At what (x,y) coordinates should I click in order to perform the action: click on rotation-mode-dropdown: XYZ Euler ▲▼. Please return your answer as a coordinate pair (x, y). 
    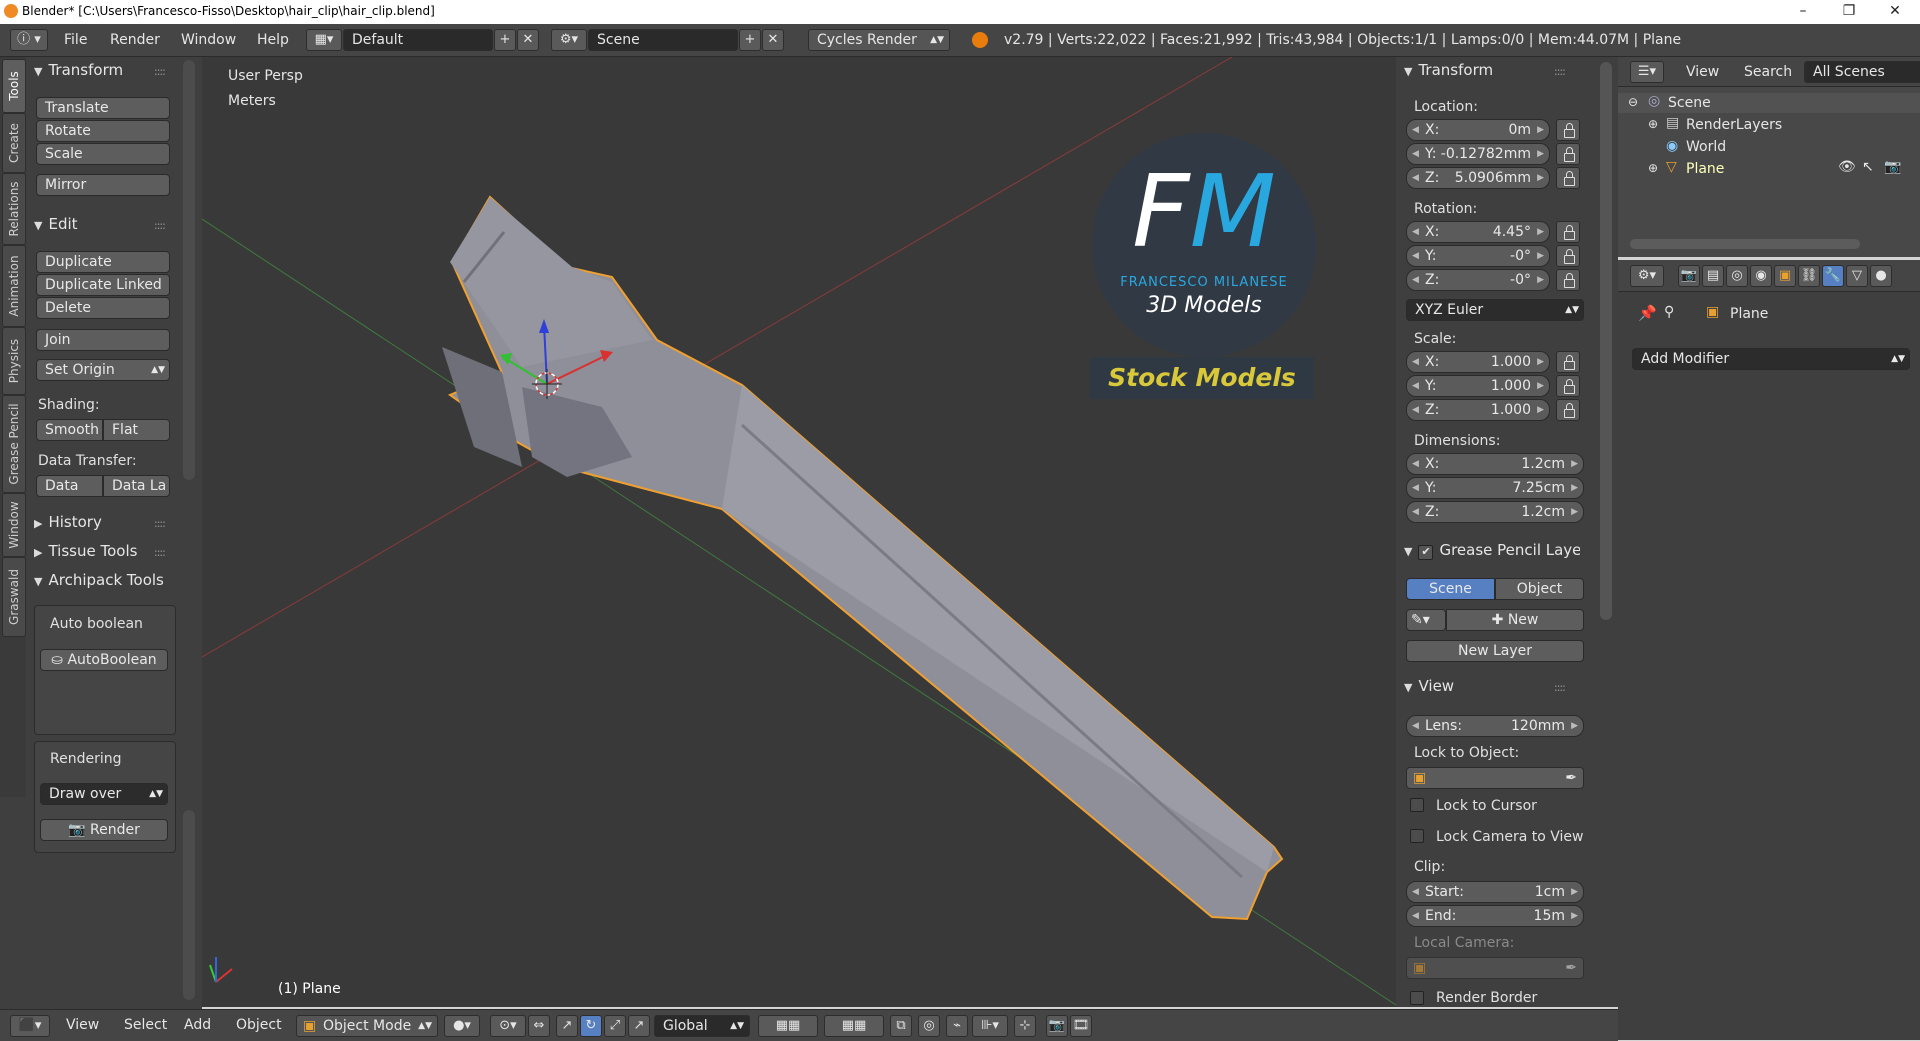
    Looking at the image, I should click on (1495, 310).